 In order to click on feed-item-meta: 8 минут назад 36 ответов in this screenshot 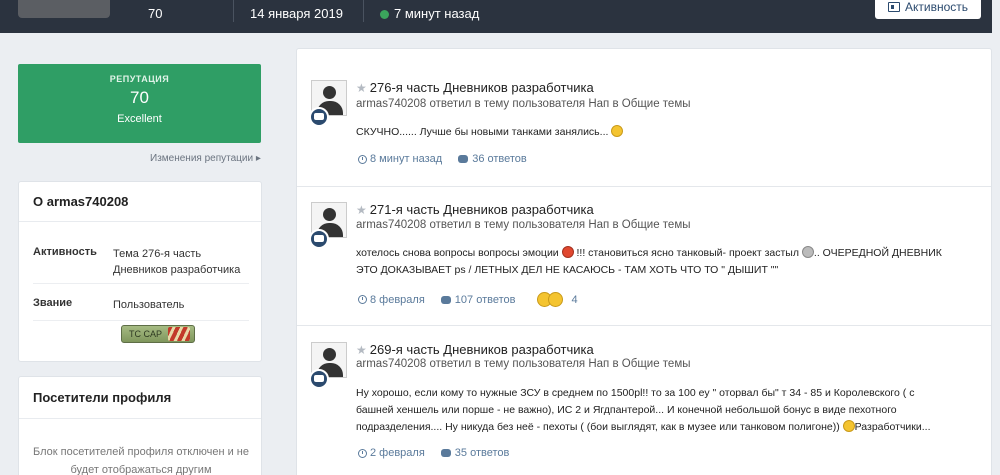, I will do `click(442, 159)`.